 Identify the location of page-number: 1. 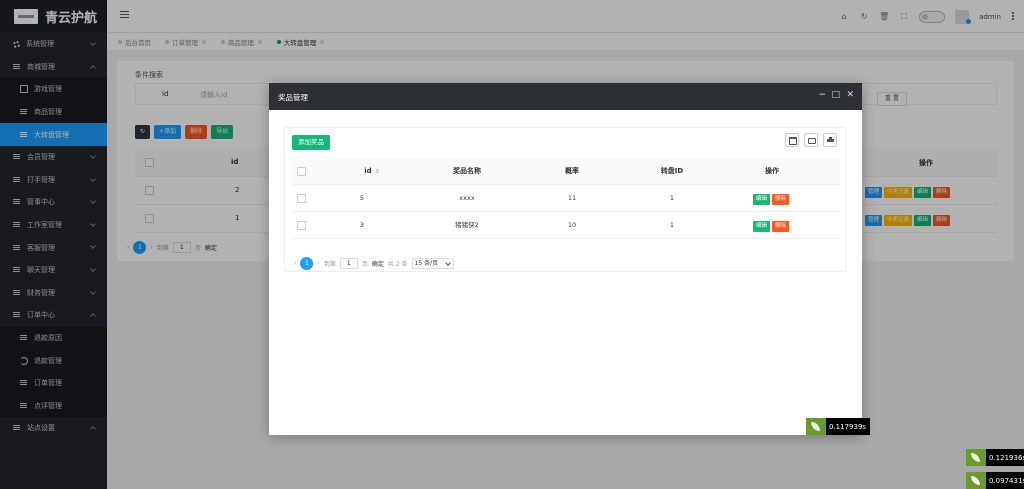
(307, 263).